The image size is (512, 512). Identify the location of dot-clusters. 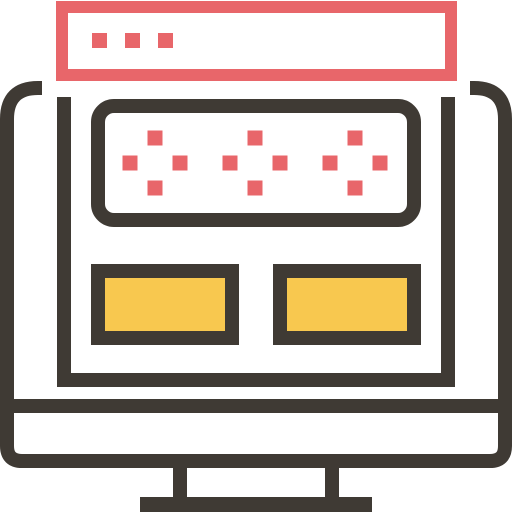
(255, 163).